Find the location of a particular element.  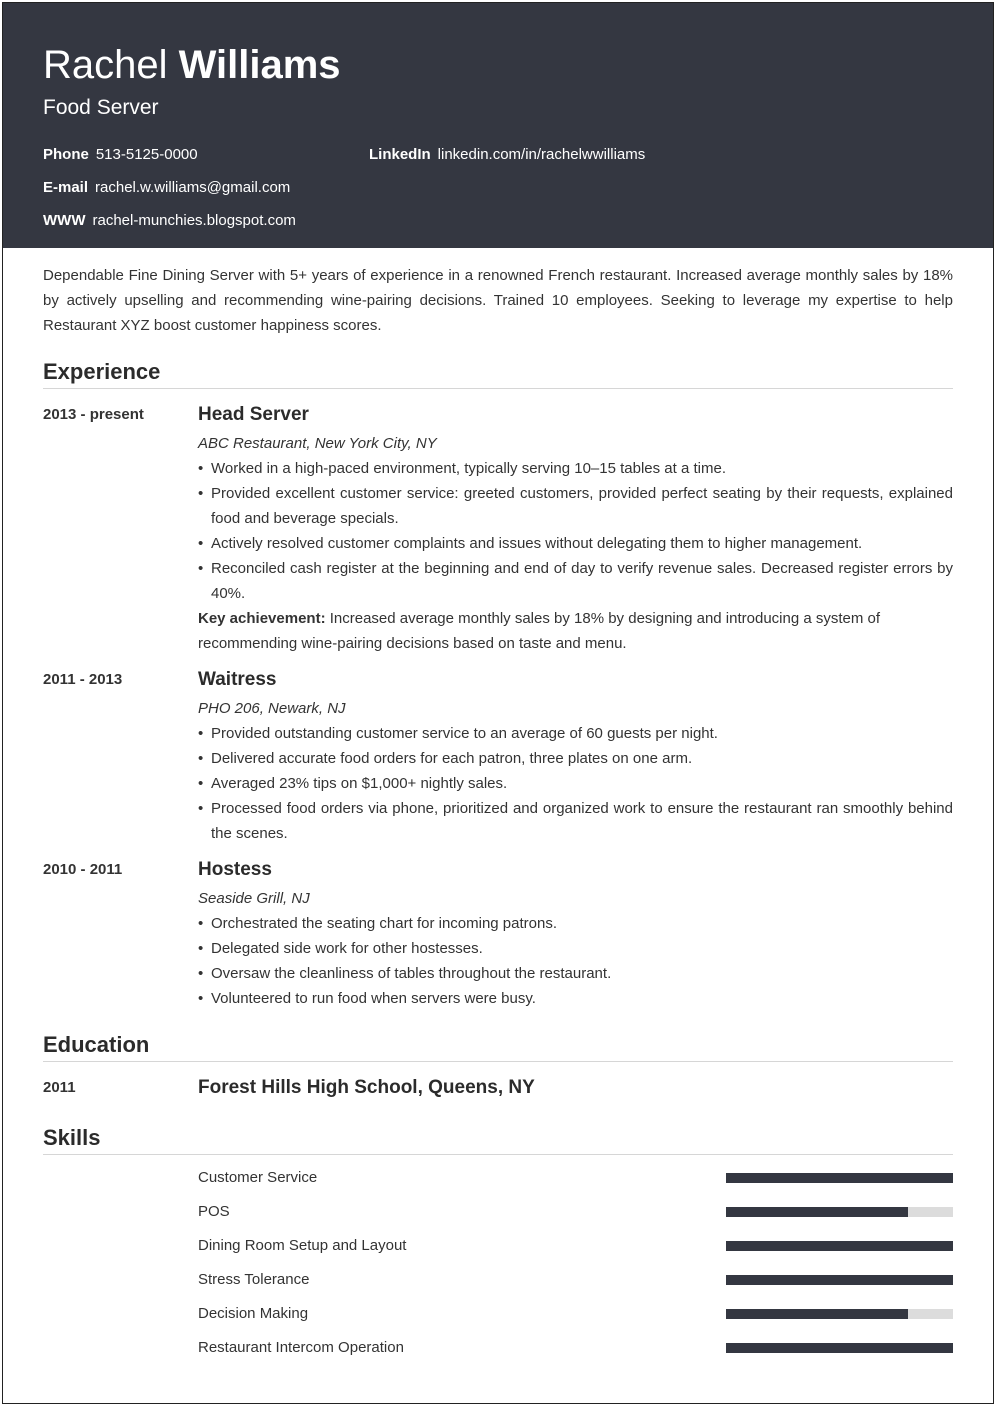

contact-phone: Phone 513-5125-0000 is located at coordinates (120, 155).